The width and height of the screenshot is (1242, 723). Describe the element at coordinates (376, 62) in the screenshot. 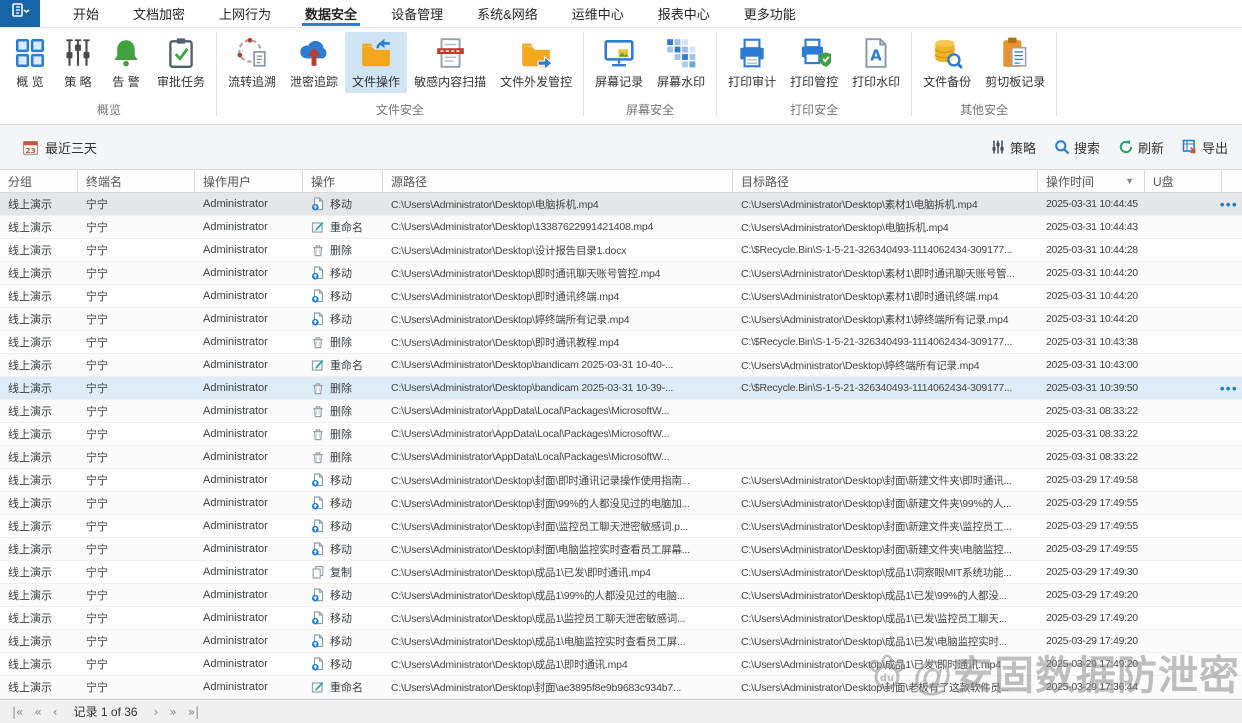

I see `ribbon-button-文件操作: 文件操作` at that location.